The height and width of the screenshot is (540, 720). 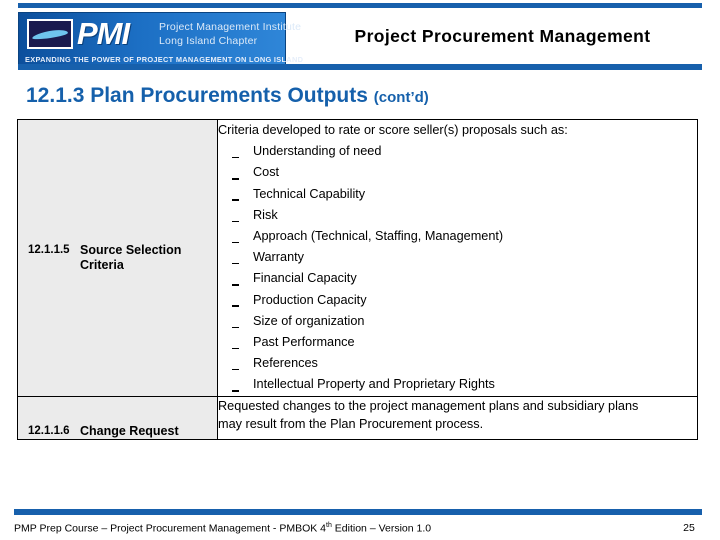 I want to click on logo-org-line1: Project Management Institute, so click(x=230, y=27).